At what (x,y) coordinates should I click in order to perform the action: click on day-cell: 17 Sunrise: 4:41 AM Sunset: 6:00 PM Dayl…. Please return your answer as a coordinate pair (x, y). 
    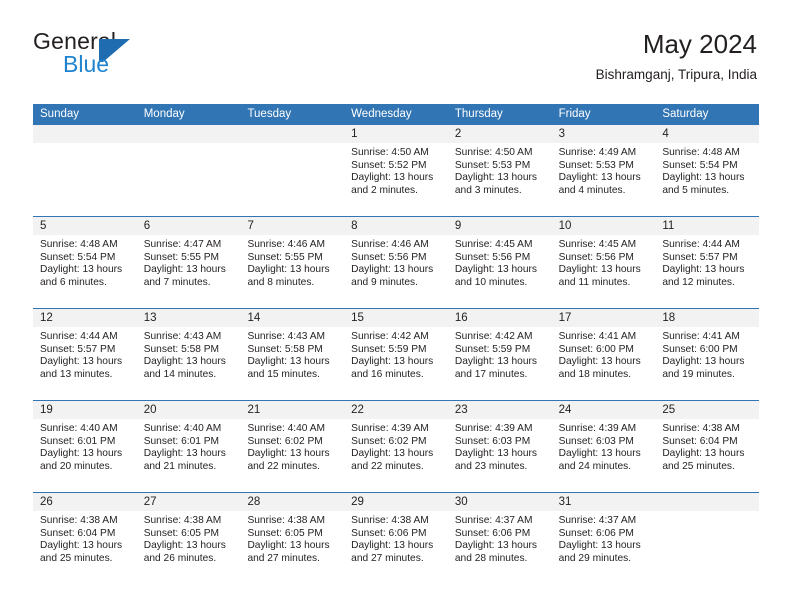
    Looking at the image, I should click on (603, 354).